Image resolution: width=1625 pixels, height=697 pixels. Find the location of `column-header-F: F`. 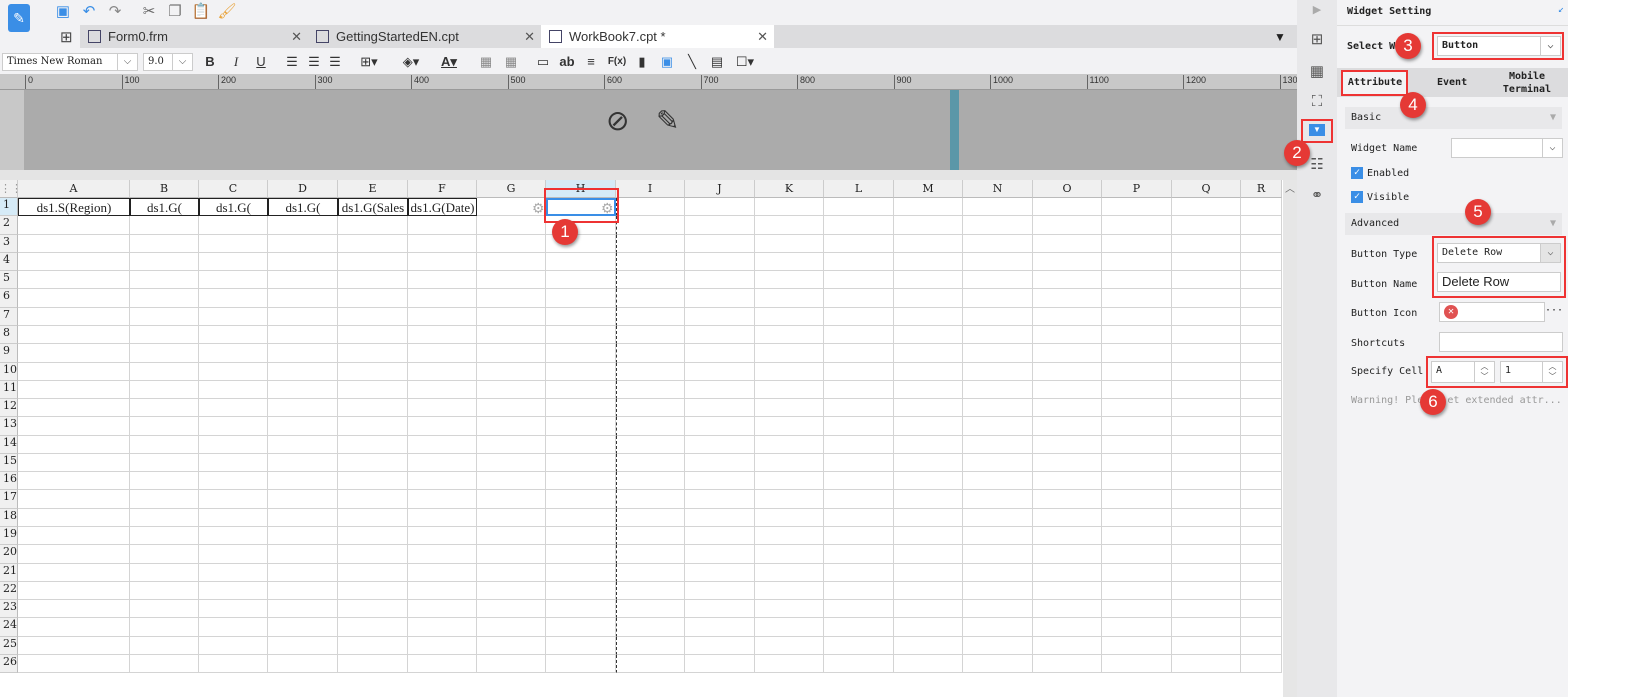

column-header-F: F is located at coordinates (442, 189).